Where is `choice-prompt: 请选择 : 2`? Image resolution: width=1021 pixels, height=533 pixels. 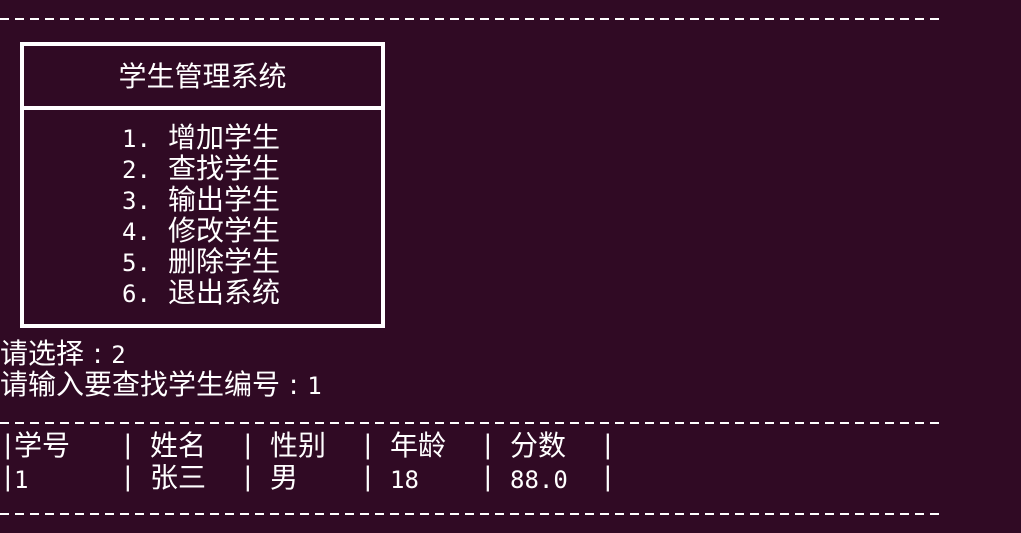
choice-prompt: 请选择 : 2 is located at coordinates (63, 354).